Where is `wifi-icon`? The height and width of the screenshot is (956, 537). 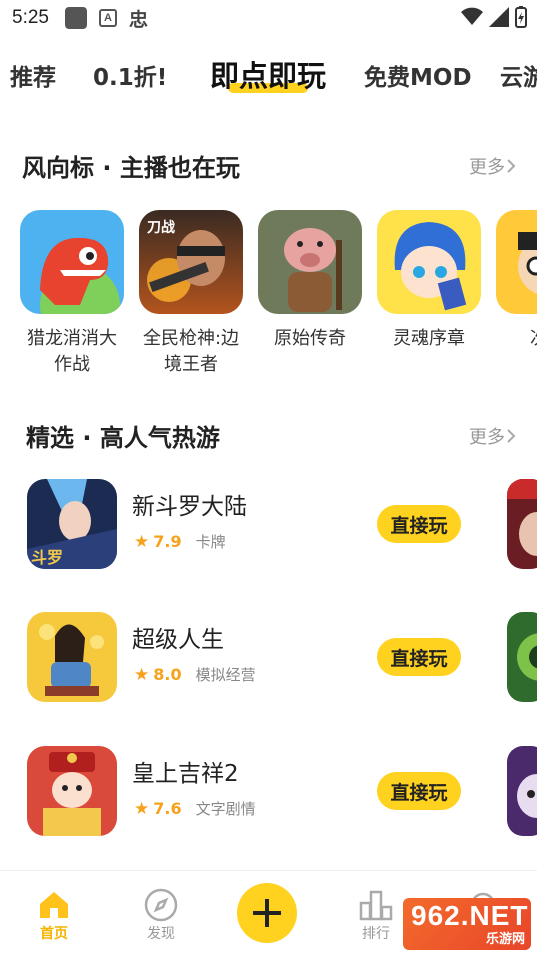 wifi-icon is located at coordinates (472, 16).